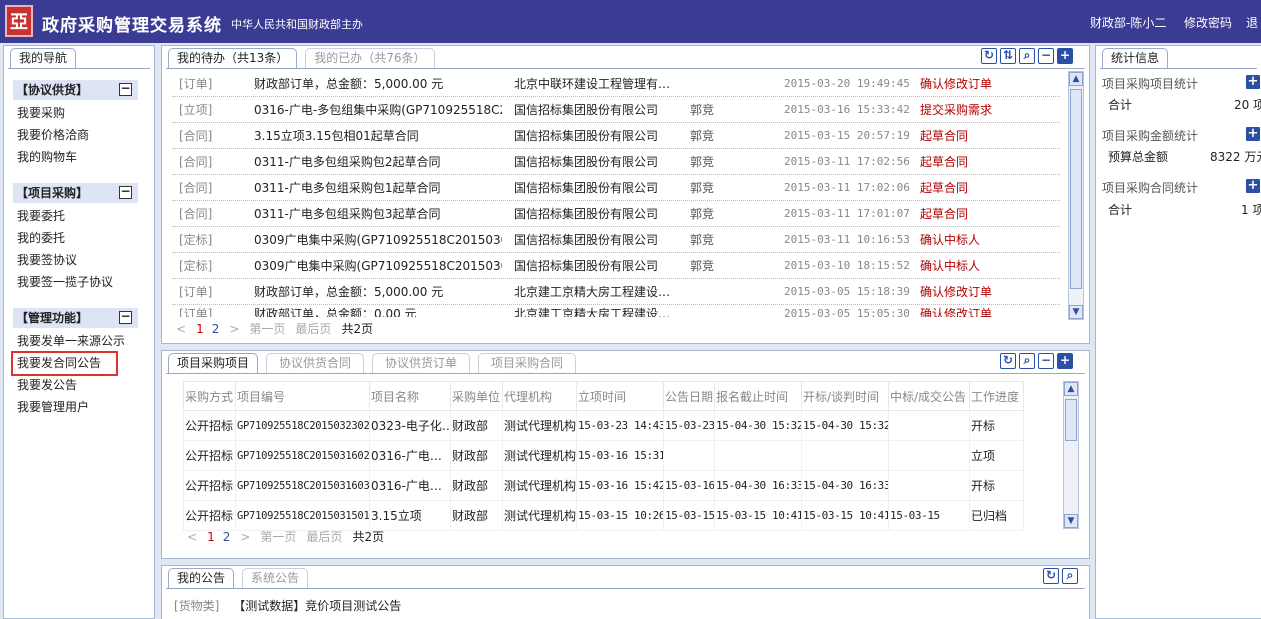  I want to click on notice-item: [货物类] 【测试数据】竞价项目测试公告, so click(287, 605).